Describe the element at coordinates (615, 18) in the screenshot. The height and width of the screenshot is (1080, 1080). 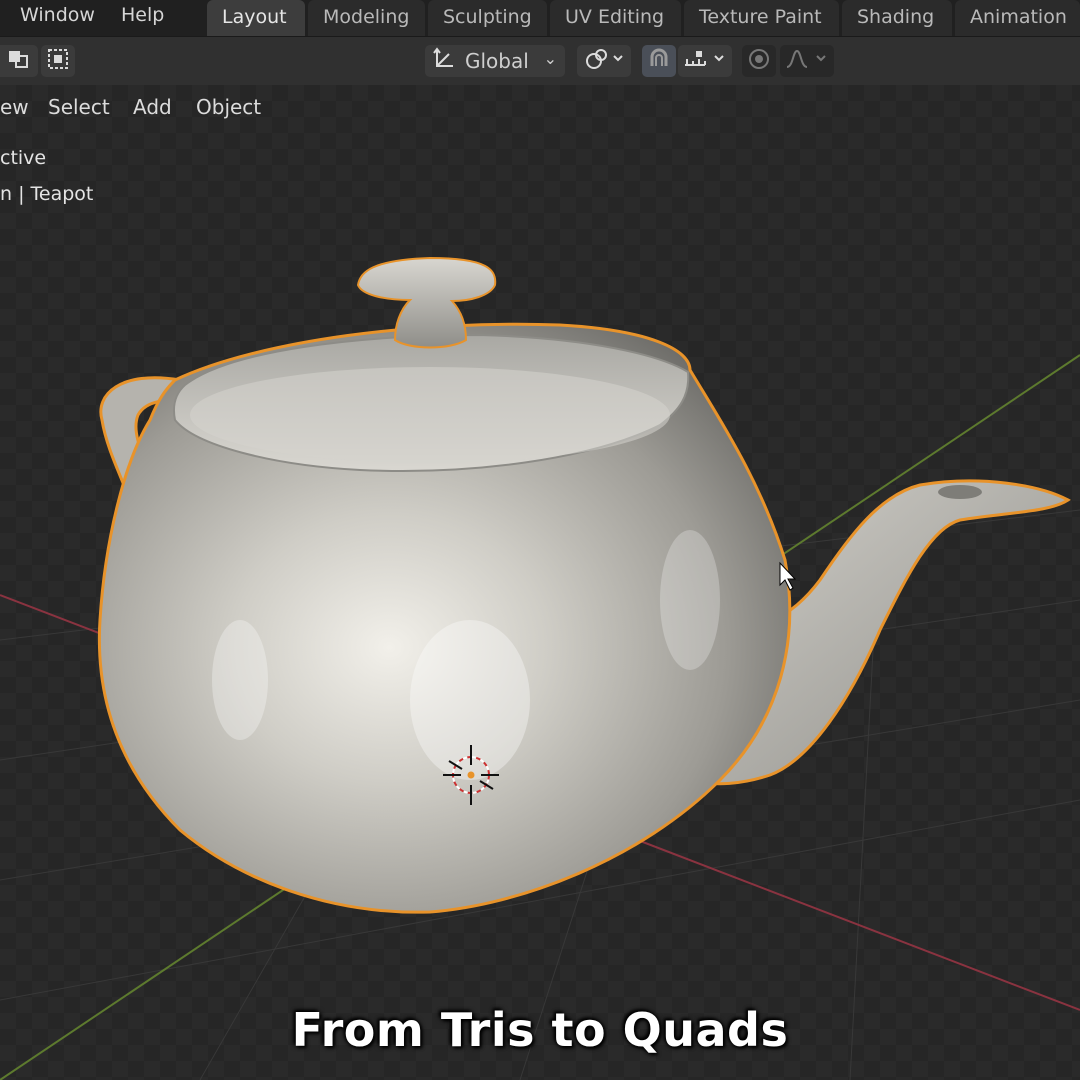
I see `tab-uv-editing: UV Editing` at that location.